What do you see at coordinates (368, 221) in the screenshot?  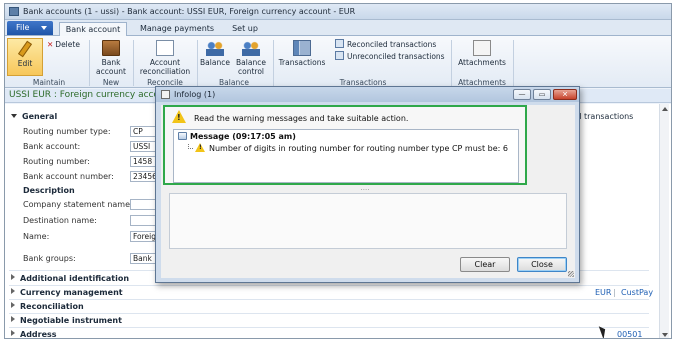 I see `message-detail-pane` at bounding box center [368, 221].